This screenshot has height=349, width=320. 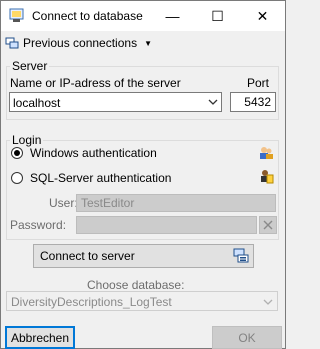 What do you see at coordinates (166, 225) in the screenshot?
I see `password-field` at bounding box center [166, 225].